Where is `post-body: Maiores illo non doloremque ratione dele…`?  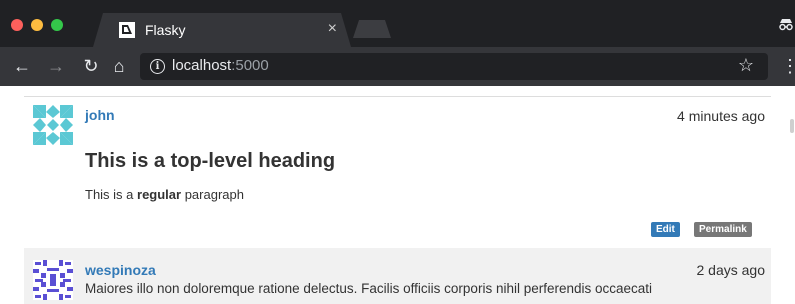 post-body: Maiores illo non doloremque ratione dele… is located at coordinates (369, 288).